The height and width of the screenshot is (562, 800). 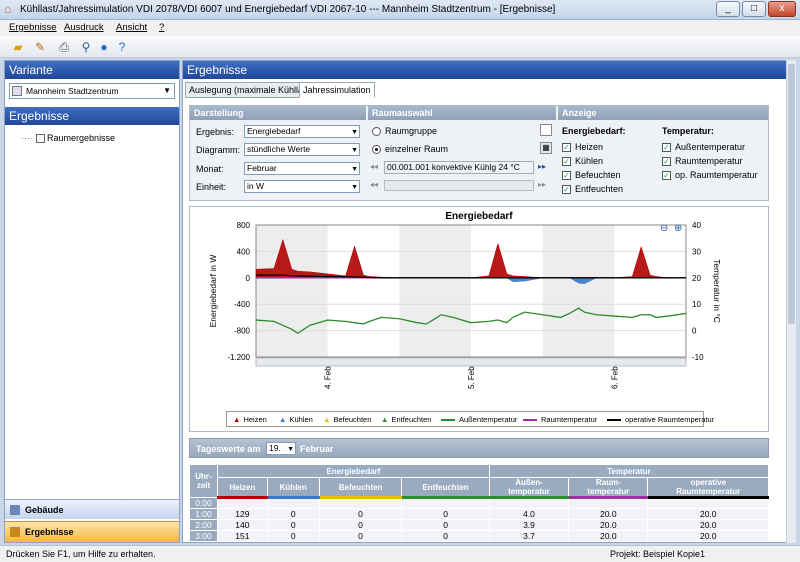 I want to click on y2-axis-label: Temperatur in °C, so click(x=717, y=291).